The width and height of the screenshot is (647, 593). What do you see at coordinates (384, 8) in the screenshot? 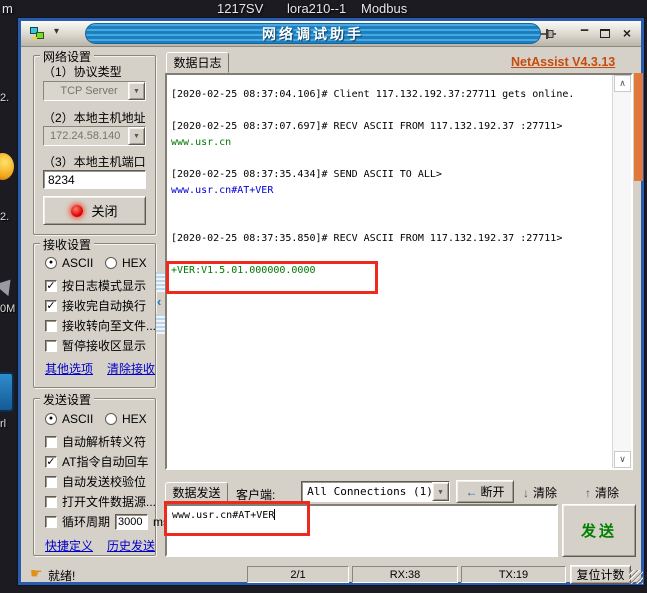
I see `desktop-icon-label: Modbus` at bounding box center [384, 8].